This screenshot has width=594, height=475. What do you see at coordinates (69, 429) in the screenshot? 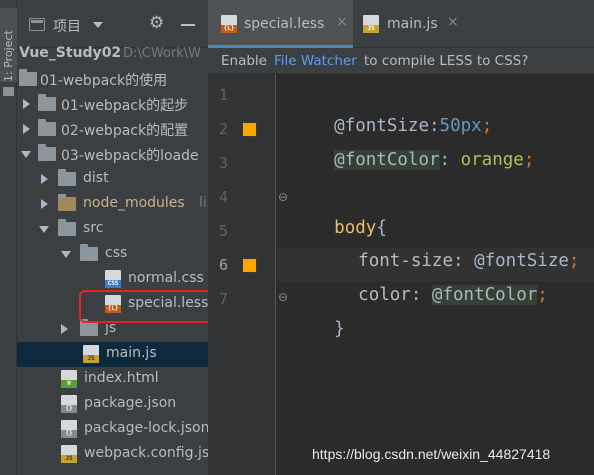
I see `json-file-icon: {}` at bounding box center [69, 429].